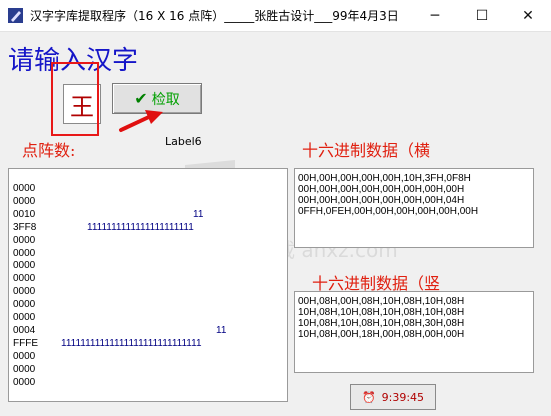  I want to click on matrix-label: 点阵数:, so click(49, 150).